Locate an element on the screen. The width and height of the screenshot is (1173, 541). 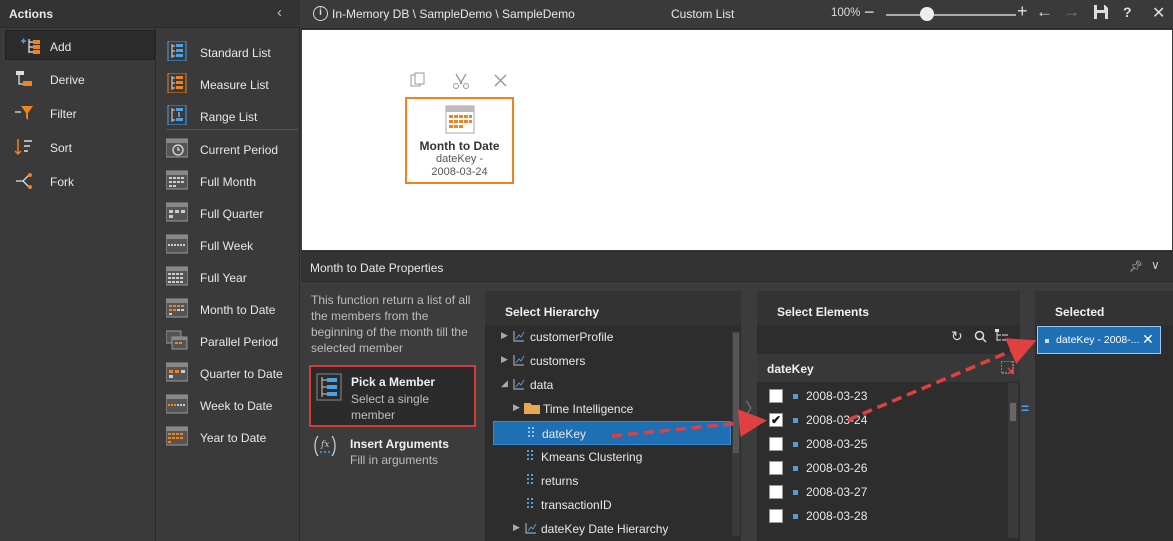
tree-view-icon is located at coordinates (1002, 336).